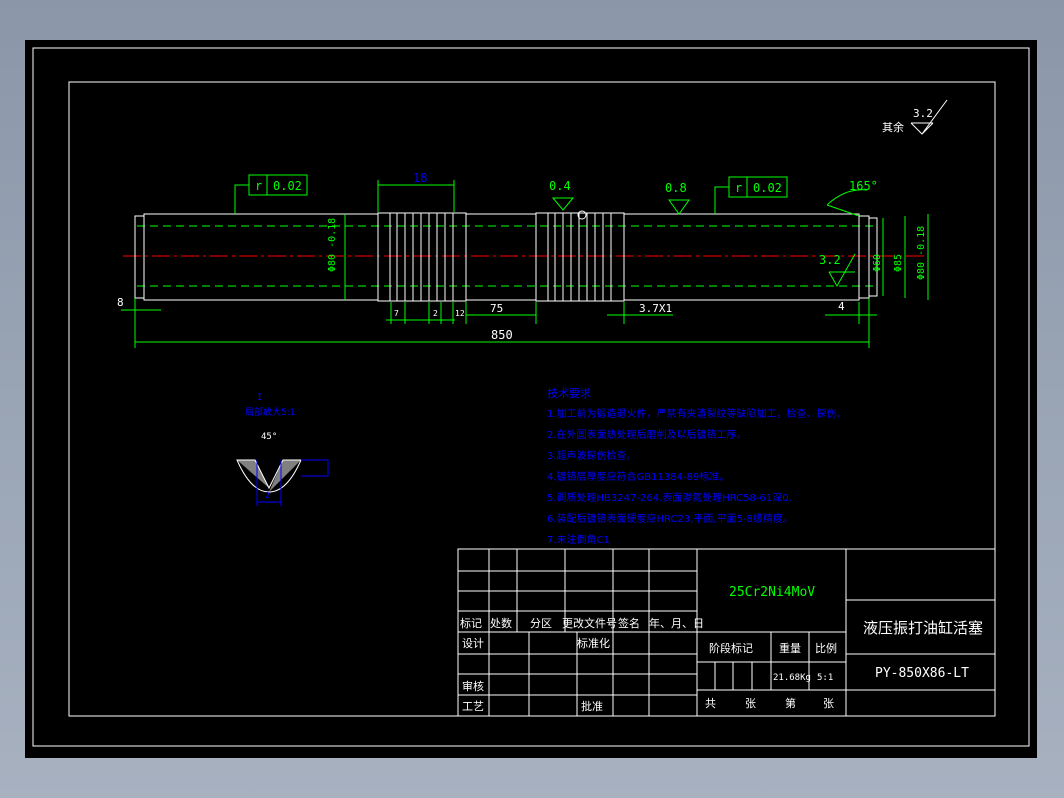  Describe the element at coordinates (893, 127) in the screenshot. I see `roughness-default-label: 其余` at that location.